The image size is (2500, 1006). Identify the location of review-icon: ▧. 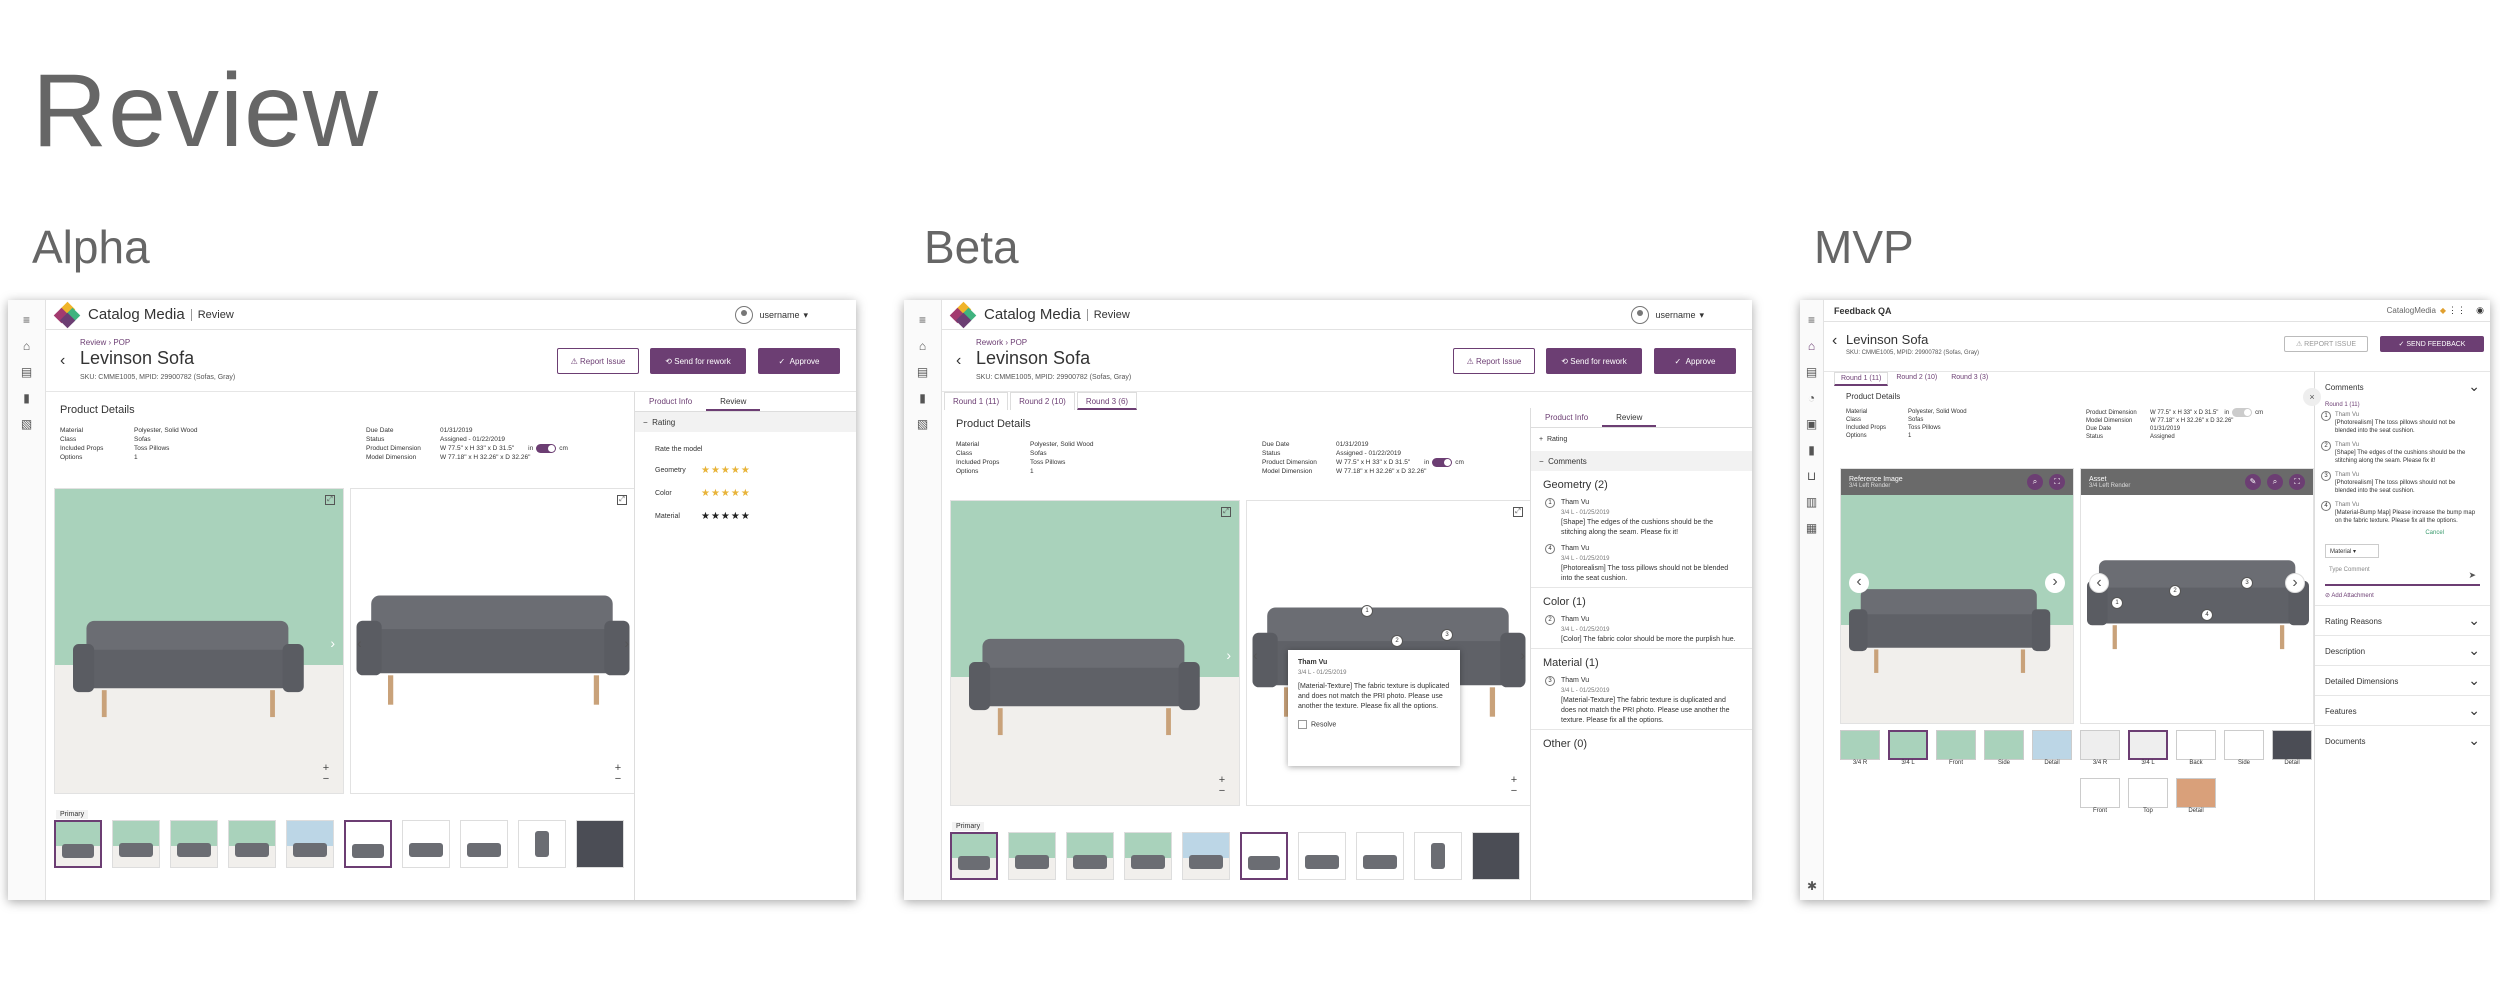
(923, 424).